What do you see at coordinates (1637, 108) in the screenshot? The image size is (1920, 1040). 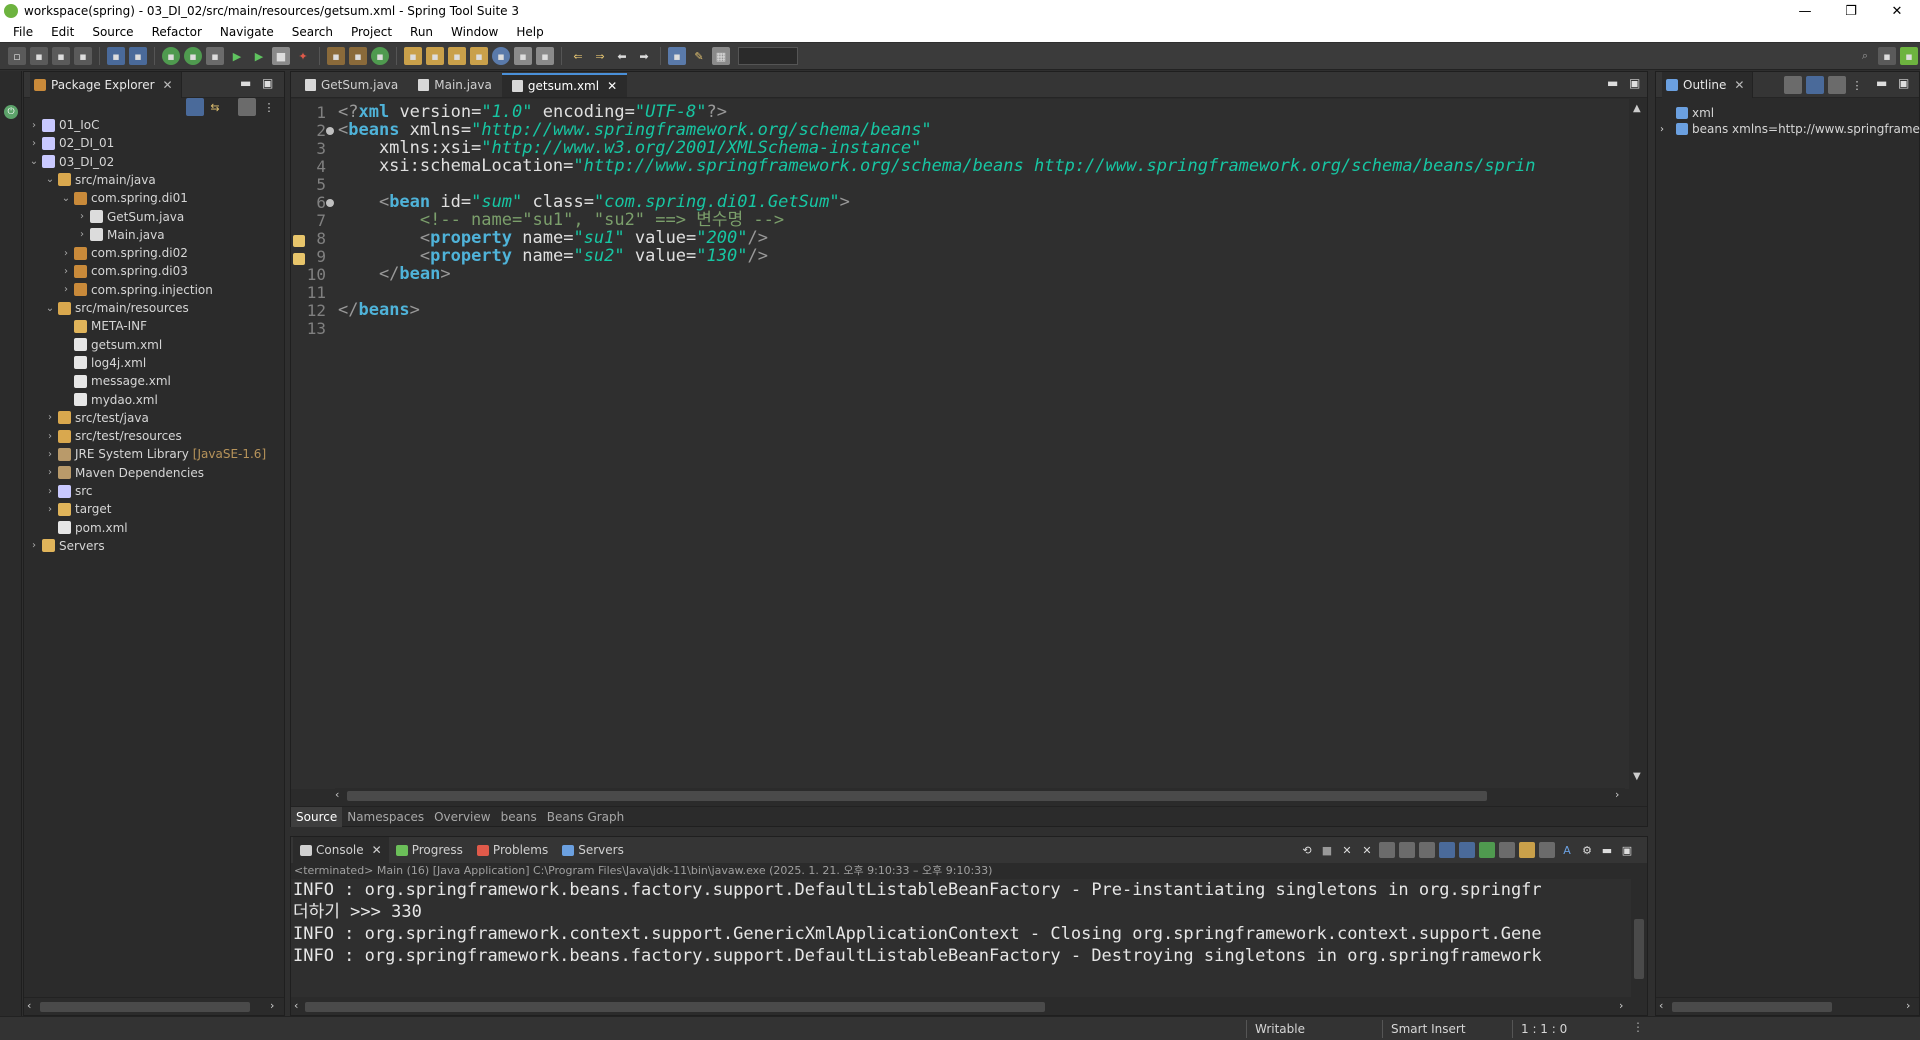 I see `scroll-up-icon: ▲` at bounding box center [1637, 108].